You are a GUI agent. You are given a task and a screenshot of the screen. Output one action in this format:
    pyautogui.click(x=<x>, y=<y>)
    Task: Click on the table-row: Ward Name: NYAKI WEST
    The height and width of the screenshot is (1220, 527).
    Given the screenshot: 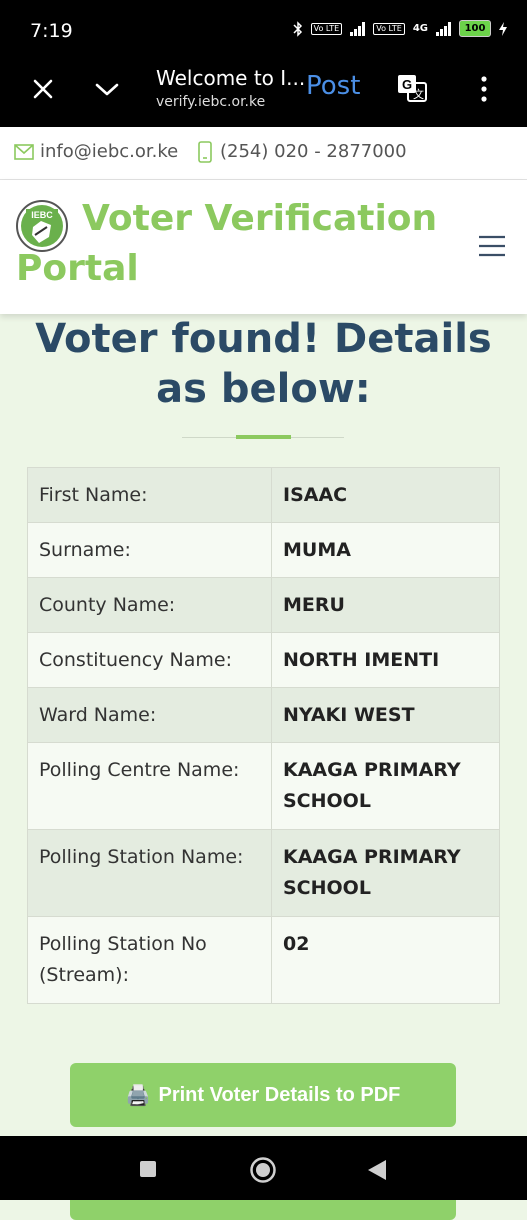 What is the action you would take?
    pyautogui.click(x=263, y=715)
    